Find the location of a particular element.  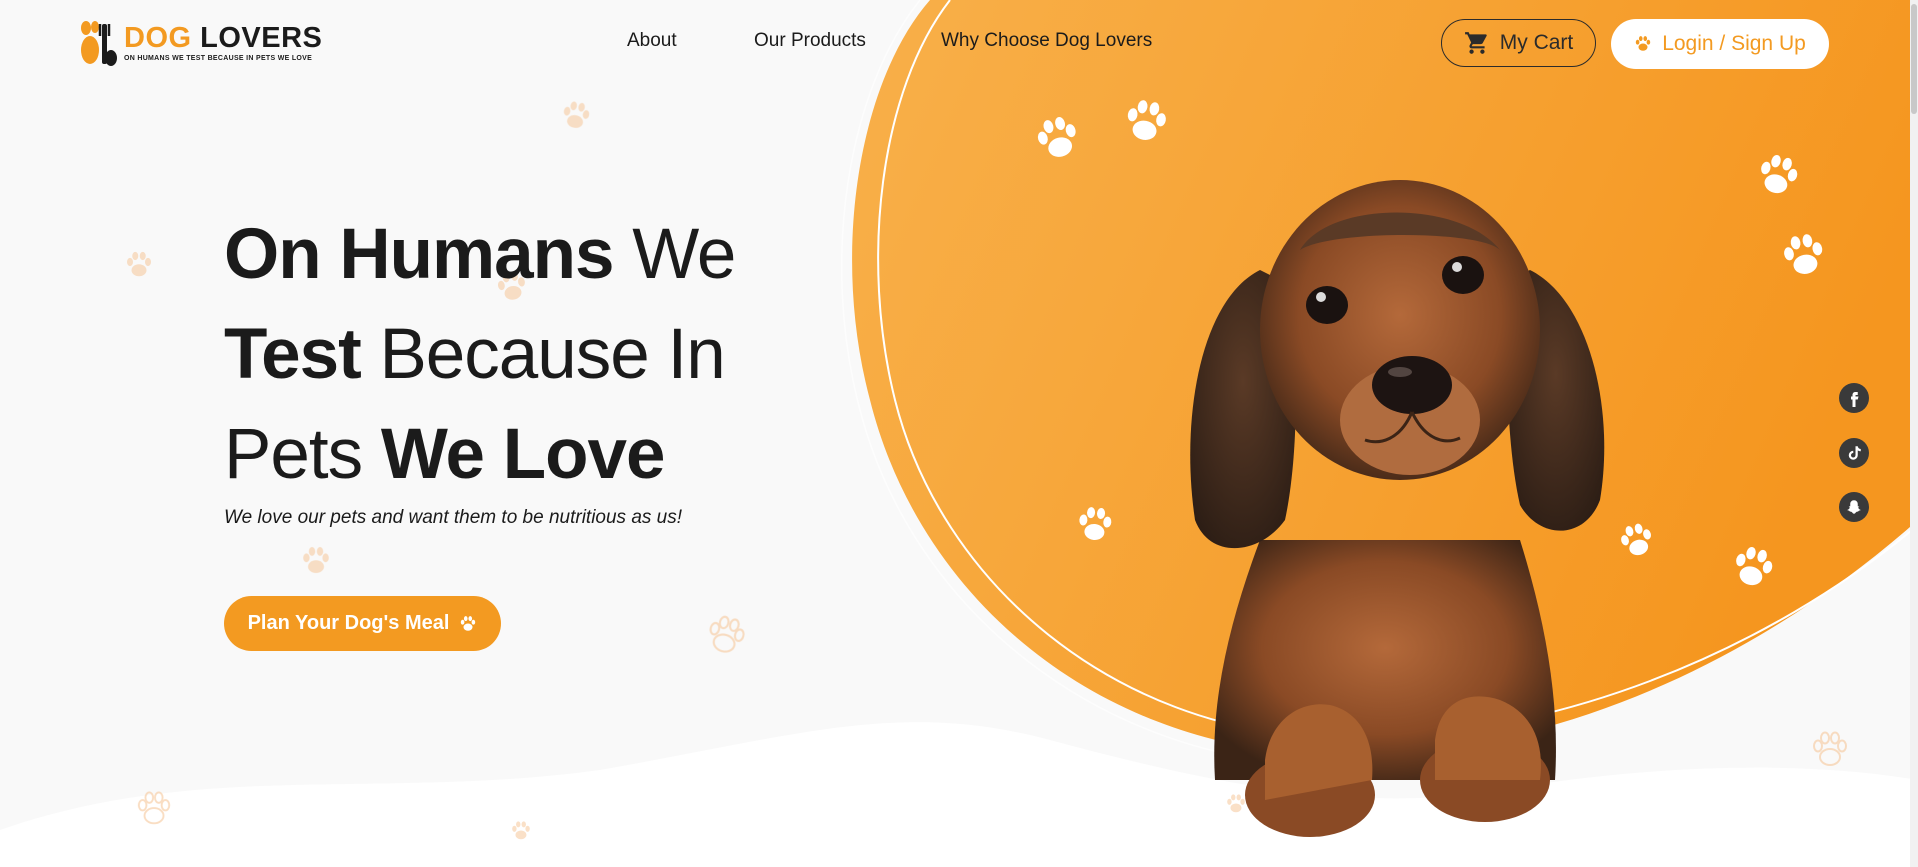

plan-meal-button: Plan Your Dog's Meal is located at coordinates (362, 623).